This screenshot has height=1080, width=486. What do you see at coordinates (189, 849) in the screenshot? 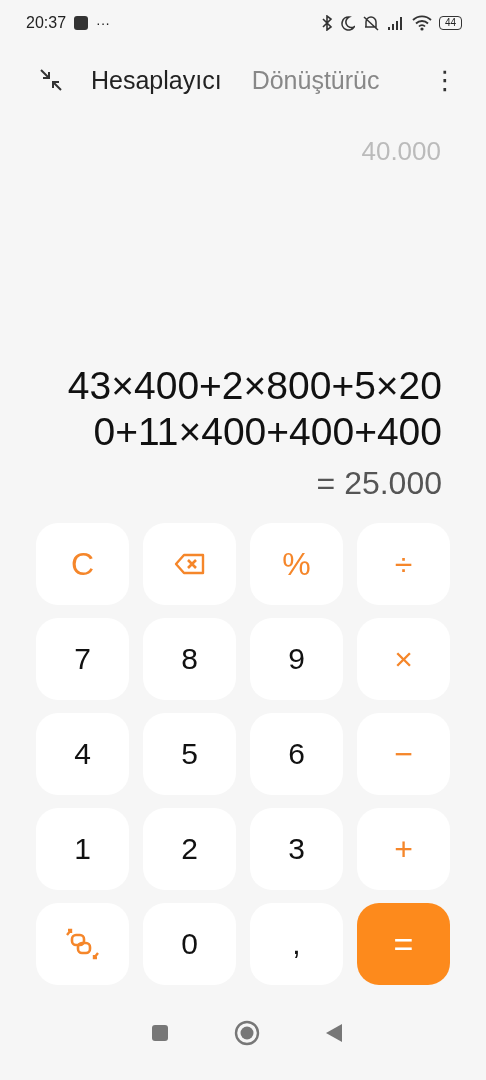
I see `digit-key: 2` at bounding box center [189, 849].